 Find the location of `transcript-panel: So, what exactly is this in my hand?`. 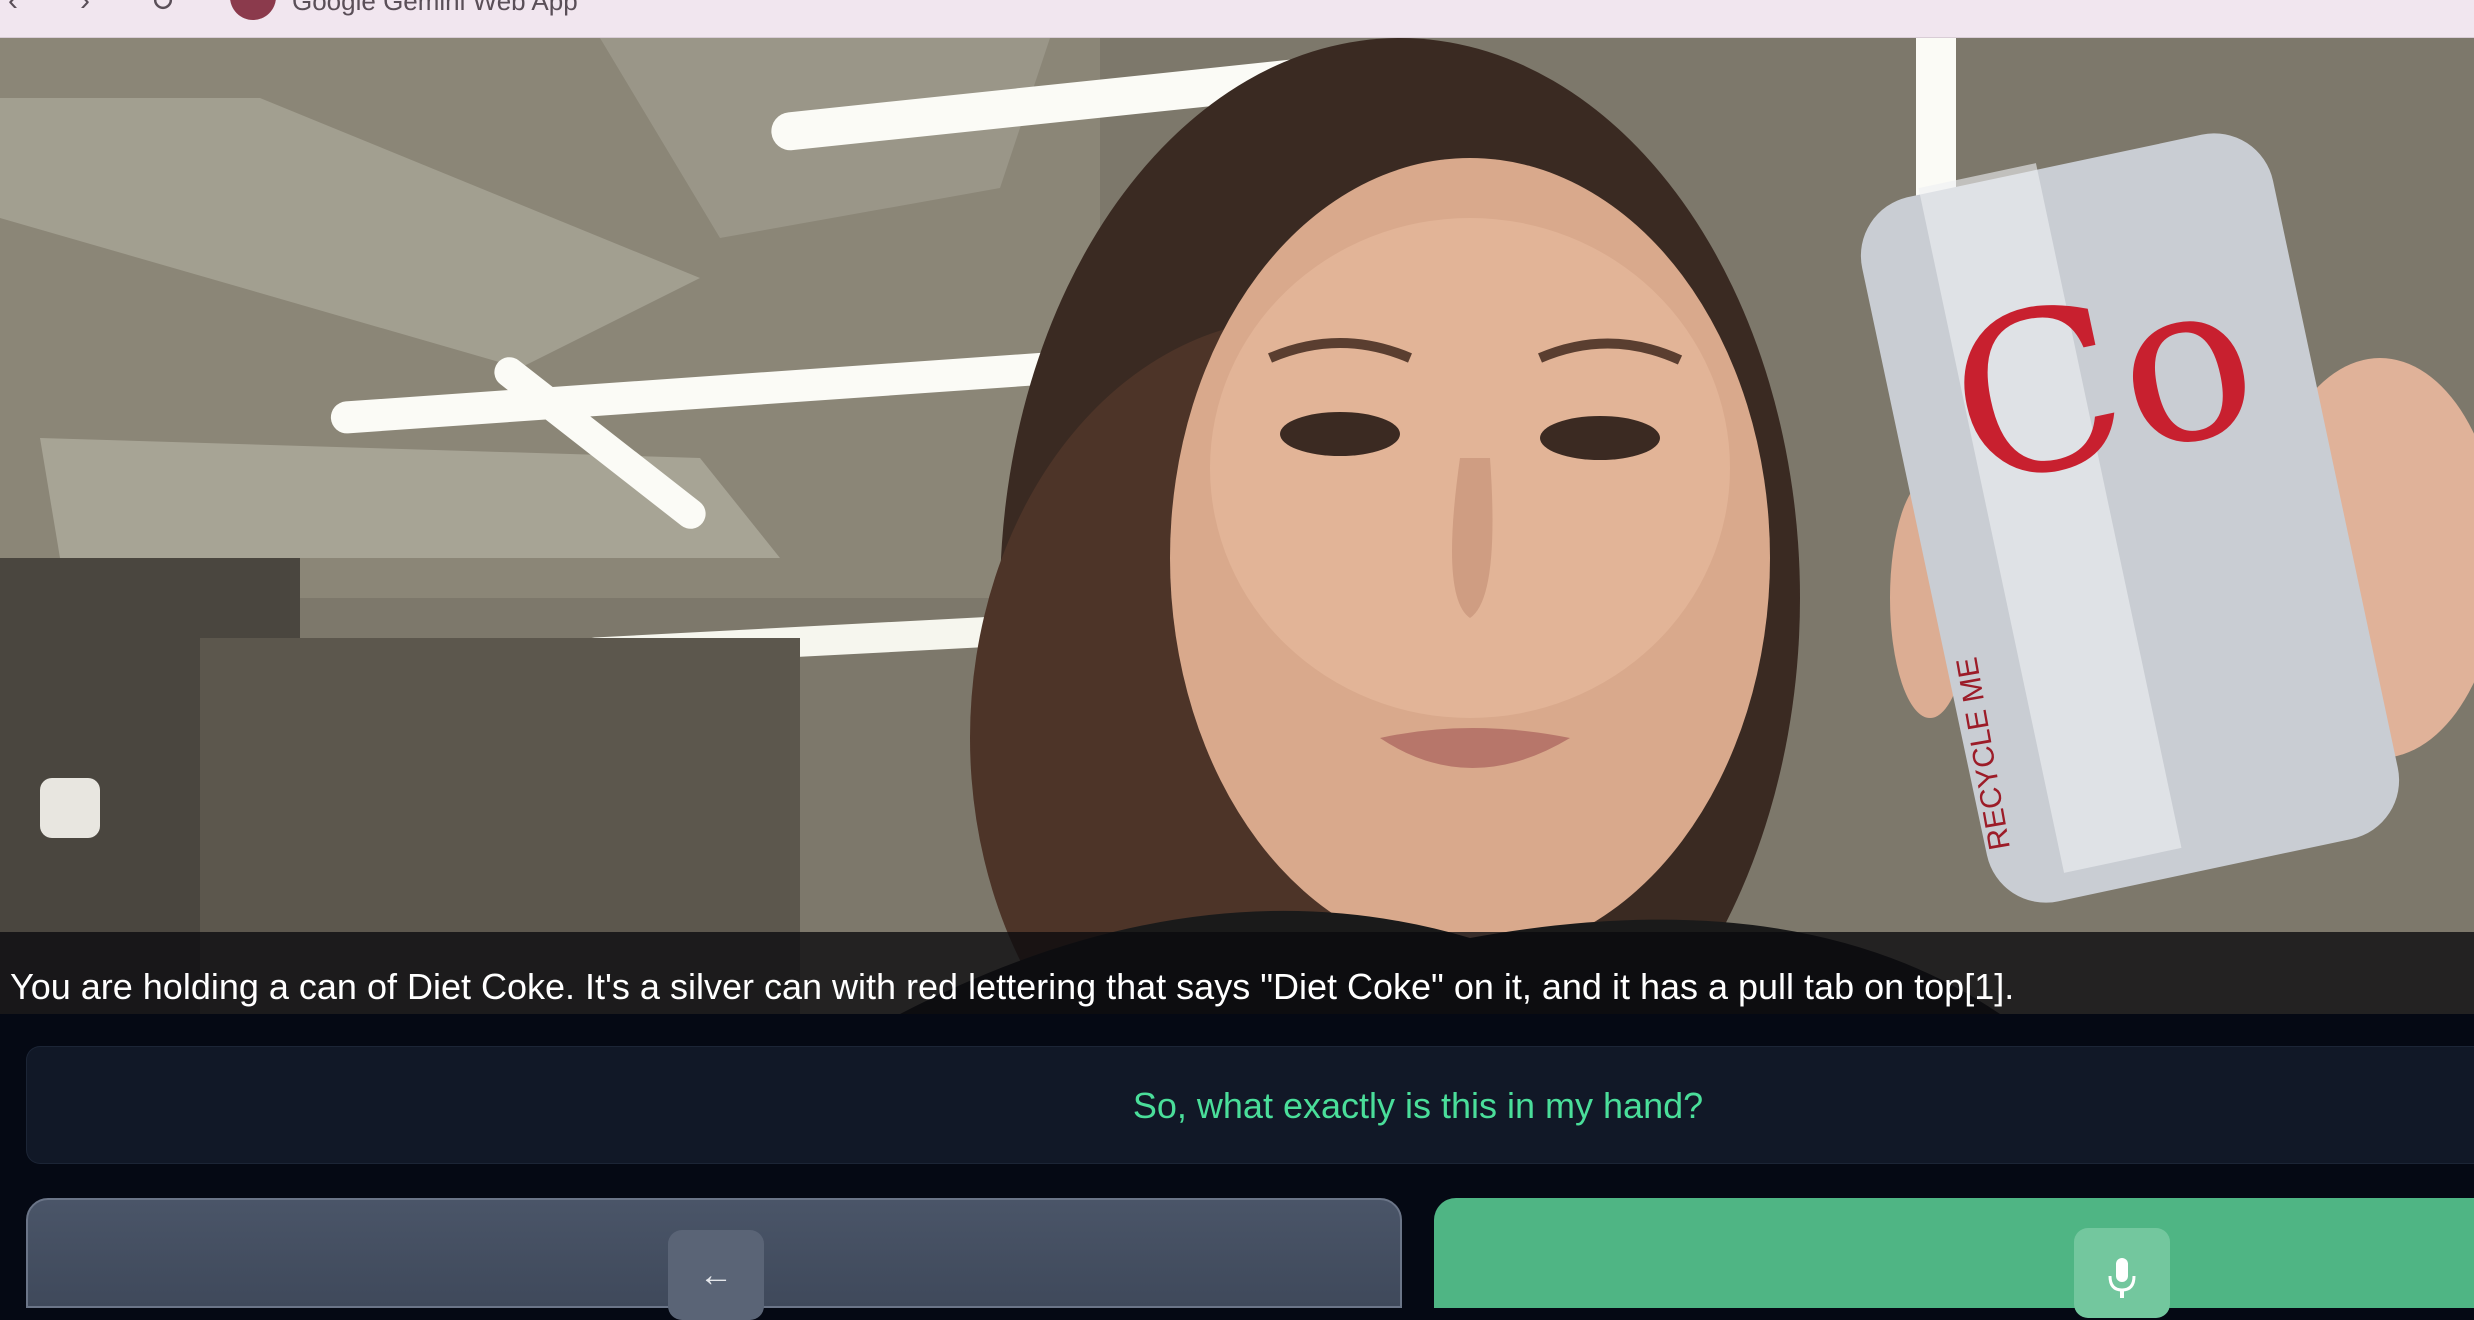

transcript-panel: So, what exactly is this in my hand? is located at coordinates (1250, 1105).